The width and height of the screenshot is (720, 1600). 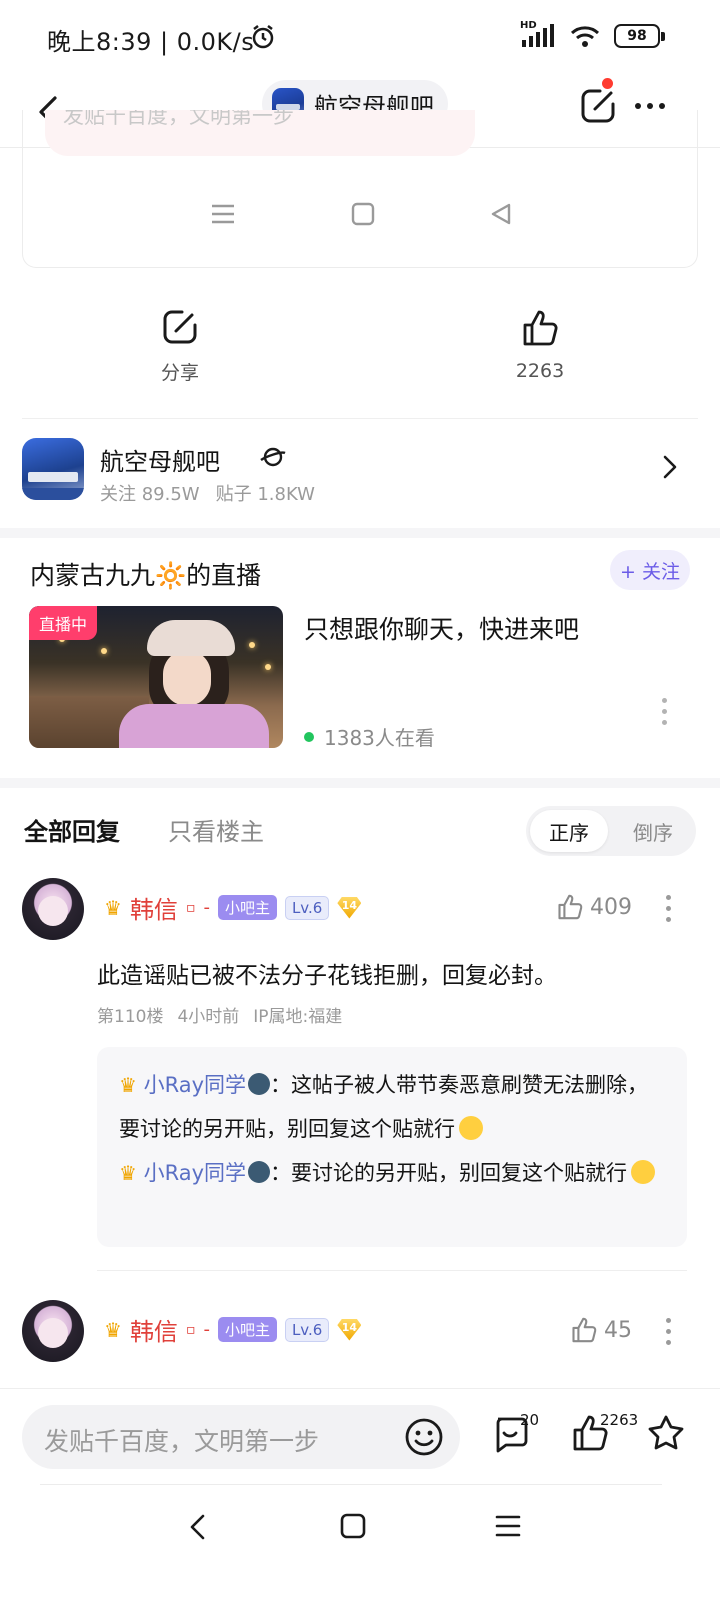 I want to click on compose-input: 发贴千百度，文明第一步, so click(x=241, y=1437).